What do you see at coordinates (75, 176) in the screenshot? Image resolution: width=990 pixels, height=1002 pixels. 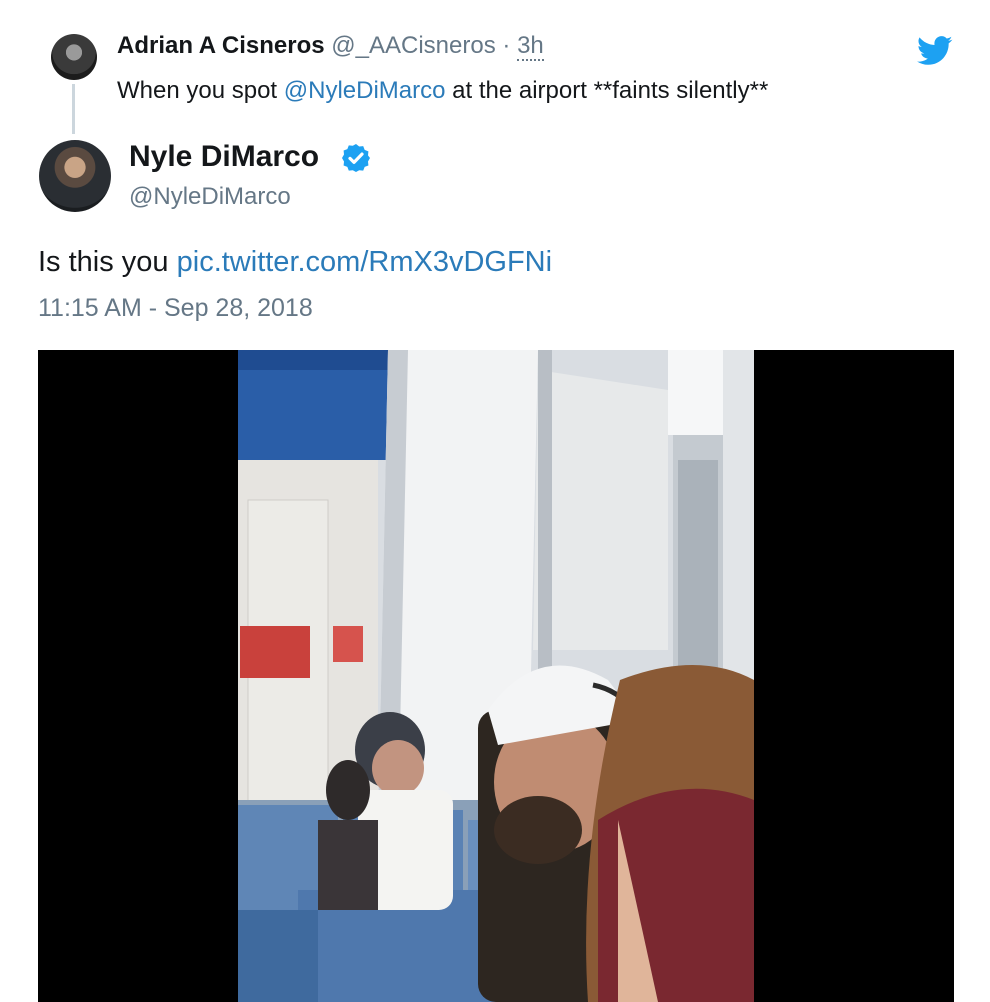 I see `author-avatar` at bounding box center [75, 176].